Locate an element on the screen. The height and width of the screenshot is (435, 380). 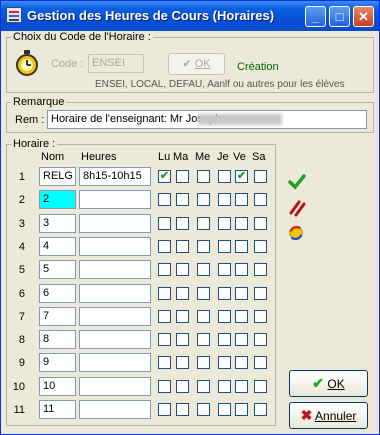
remarque-input: Horaire de l'enseignant: Mr Joseph. is located at coordinates (207, 119).